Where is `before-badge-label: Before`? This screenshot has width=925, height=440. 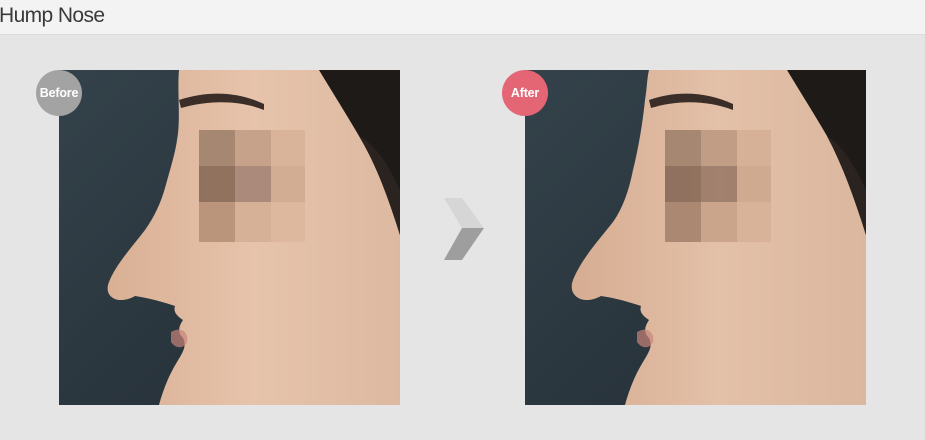 before-badge-label: Before is located at coordinates (59, 93).